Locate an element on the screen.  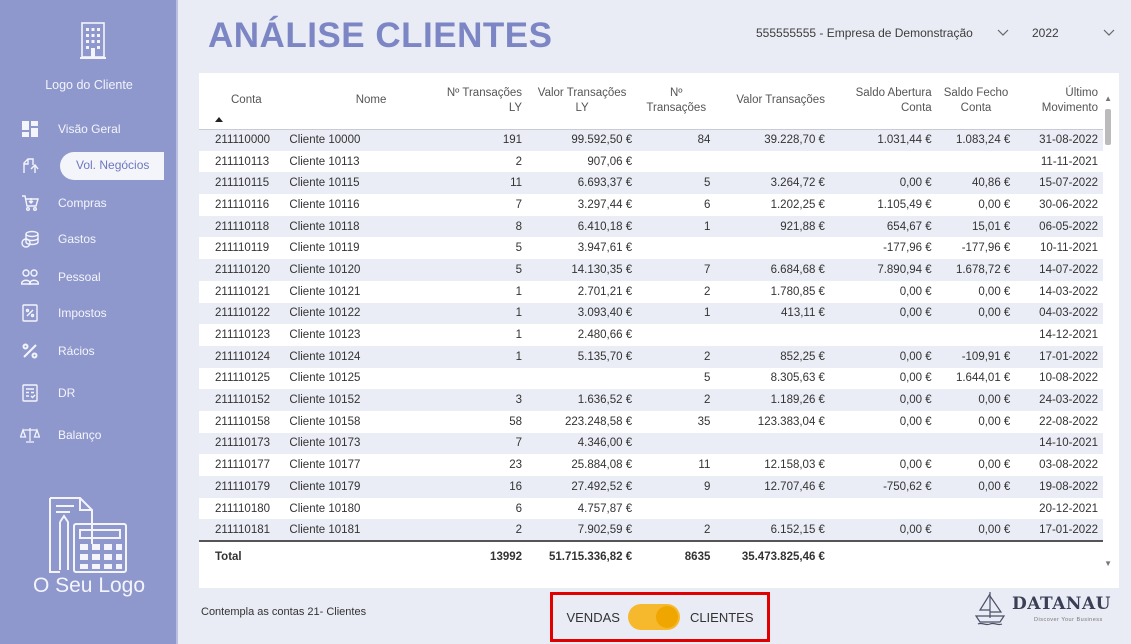
cell-saldo-abertura is located at coordinates (883, 509).